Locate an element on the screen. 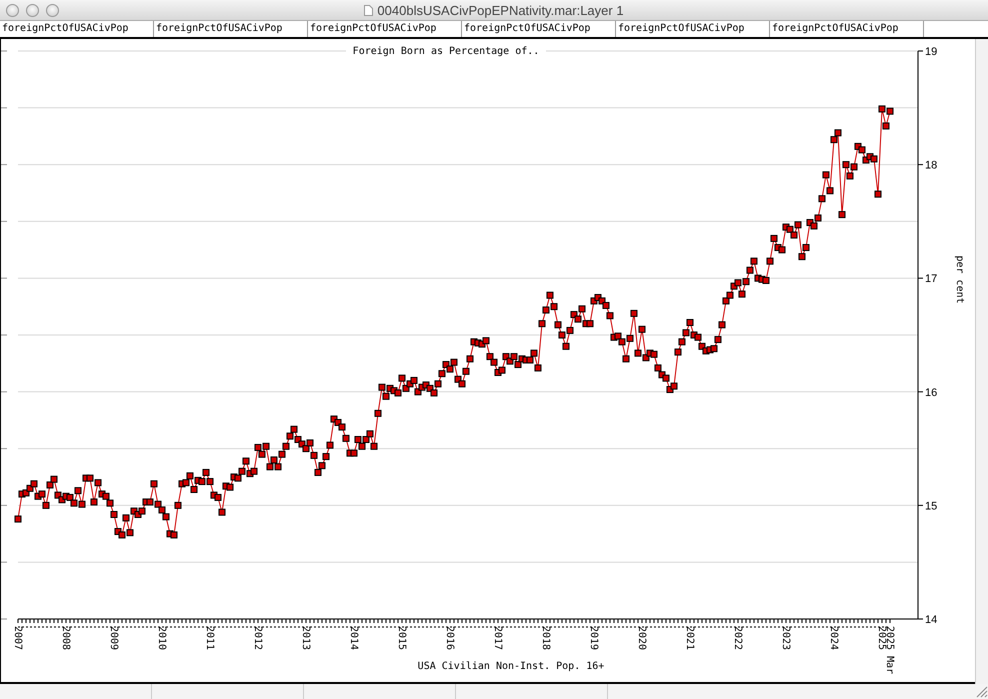 The width and height of the screenshot is (988, 699). x-tick-label: 2017 is located at coordinates (497, 638).